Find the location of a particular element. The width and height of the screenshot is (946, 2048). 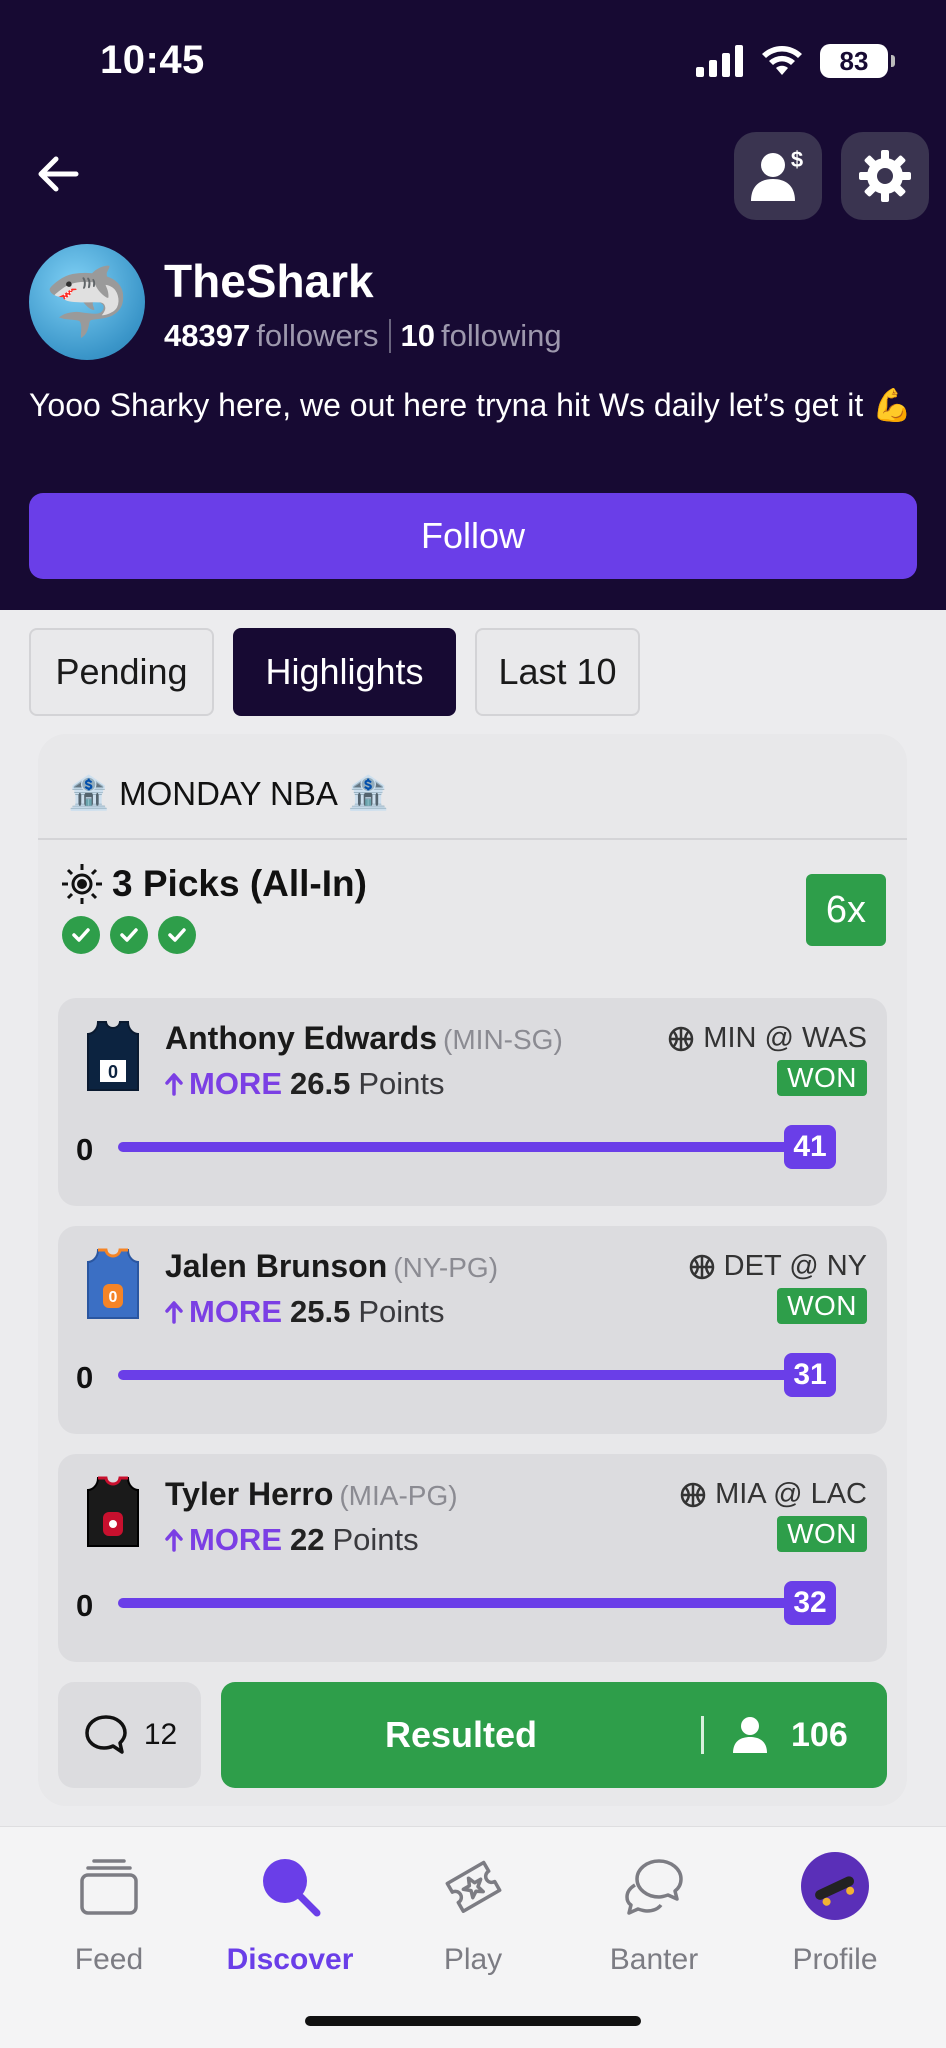

nav-discover: Discover is located at coordinates (290, 1919).